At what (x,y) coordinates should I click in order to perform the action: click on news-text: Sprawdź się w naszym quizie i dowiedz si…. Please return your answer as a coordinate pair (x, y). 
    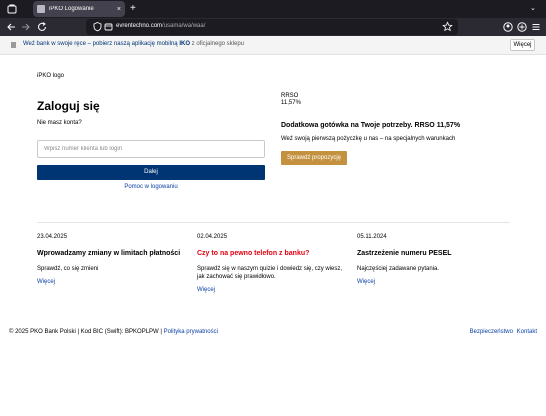
    Looking at the image, I should click on (270, 273).